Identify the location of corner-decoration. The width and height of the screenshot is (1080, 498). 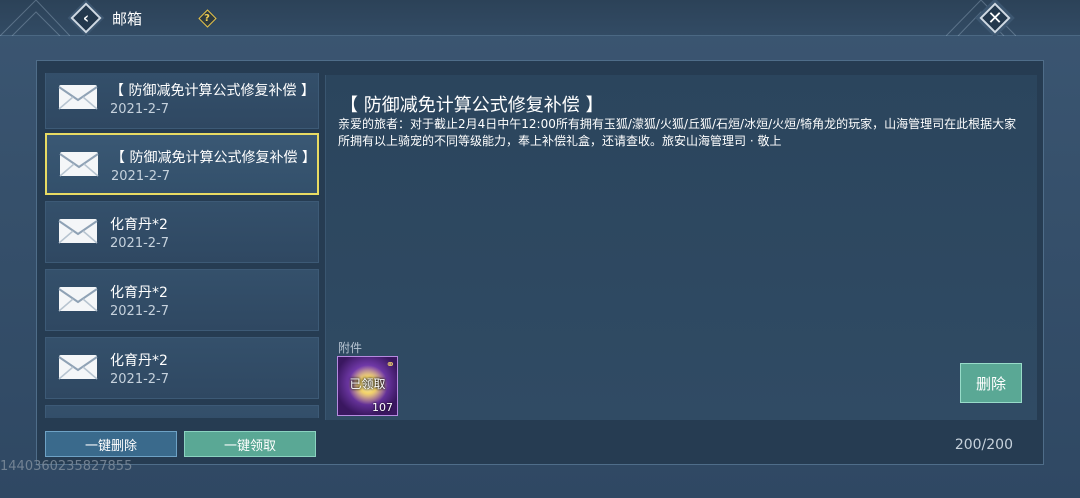
(35, 18).